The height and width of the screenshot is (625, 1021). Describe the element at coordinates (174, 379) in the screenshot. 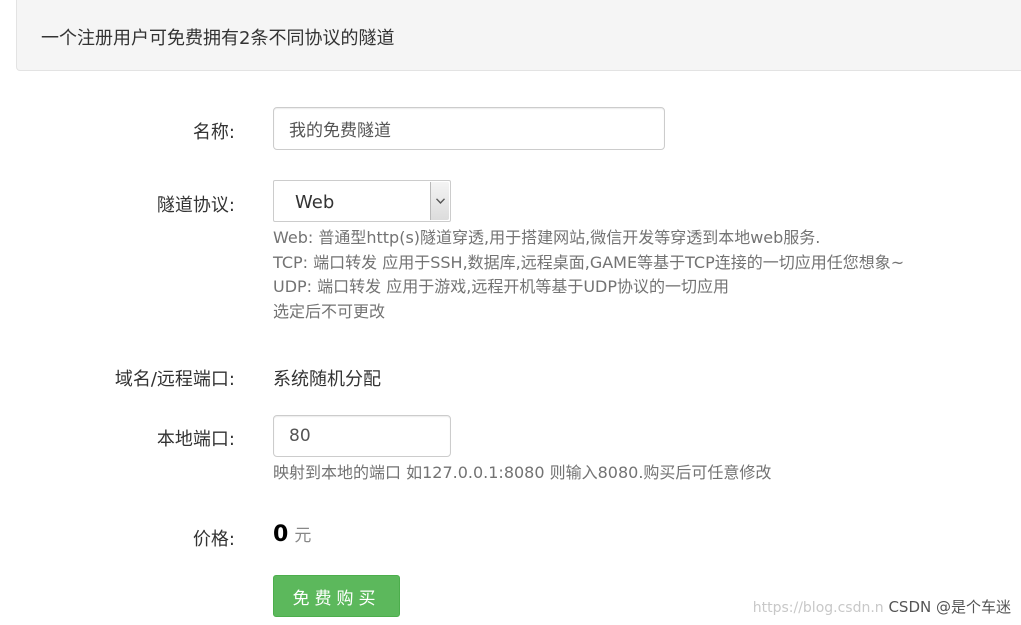

I see `domain-label: 域名/远程端口:` at that location.